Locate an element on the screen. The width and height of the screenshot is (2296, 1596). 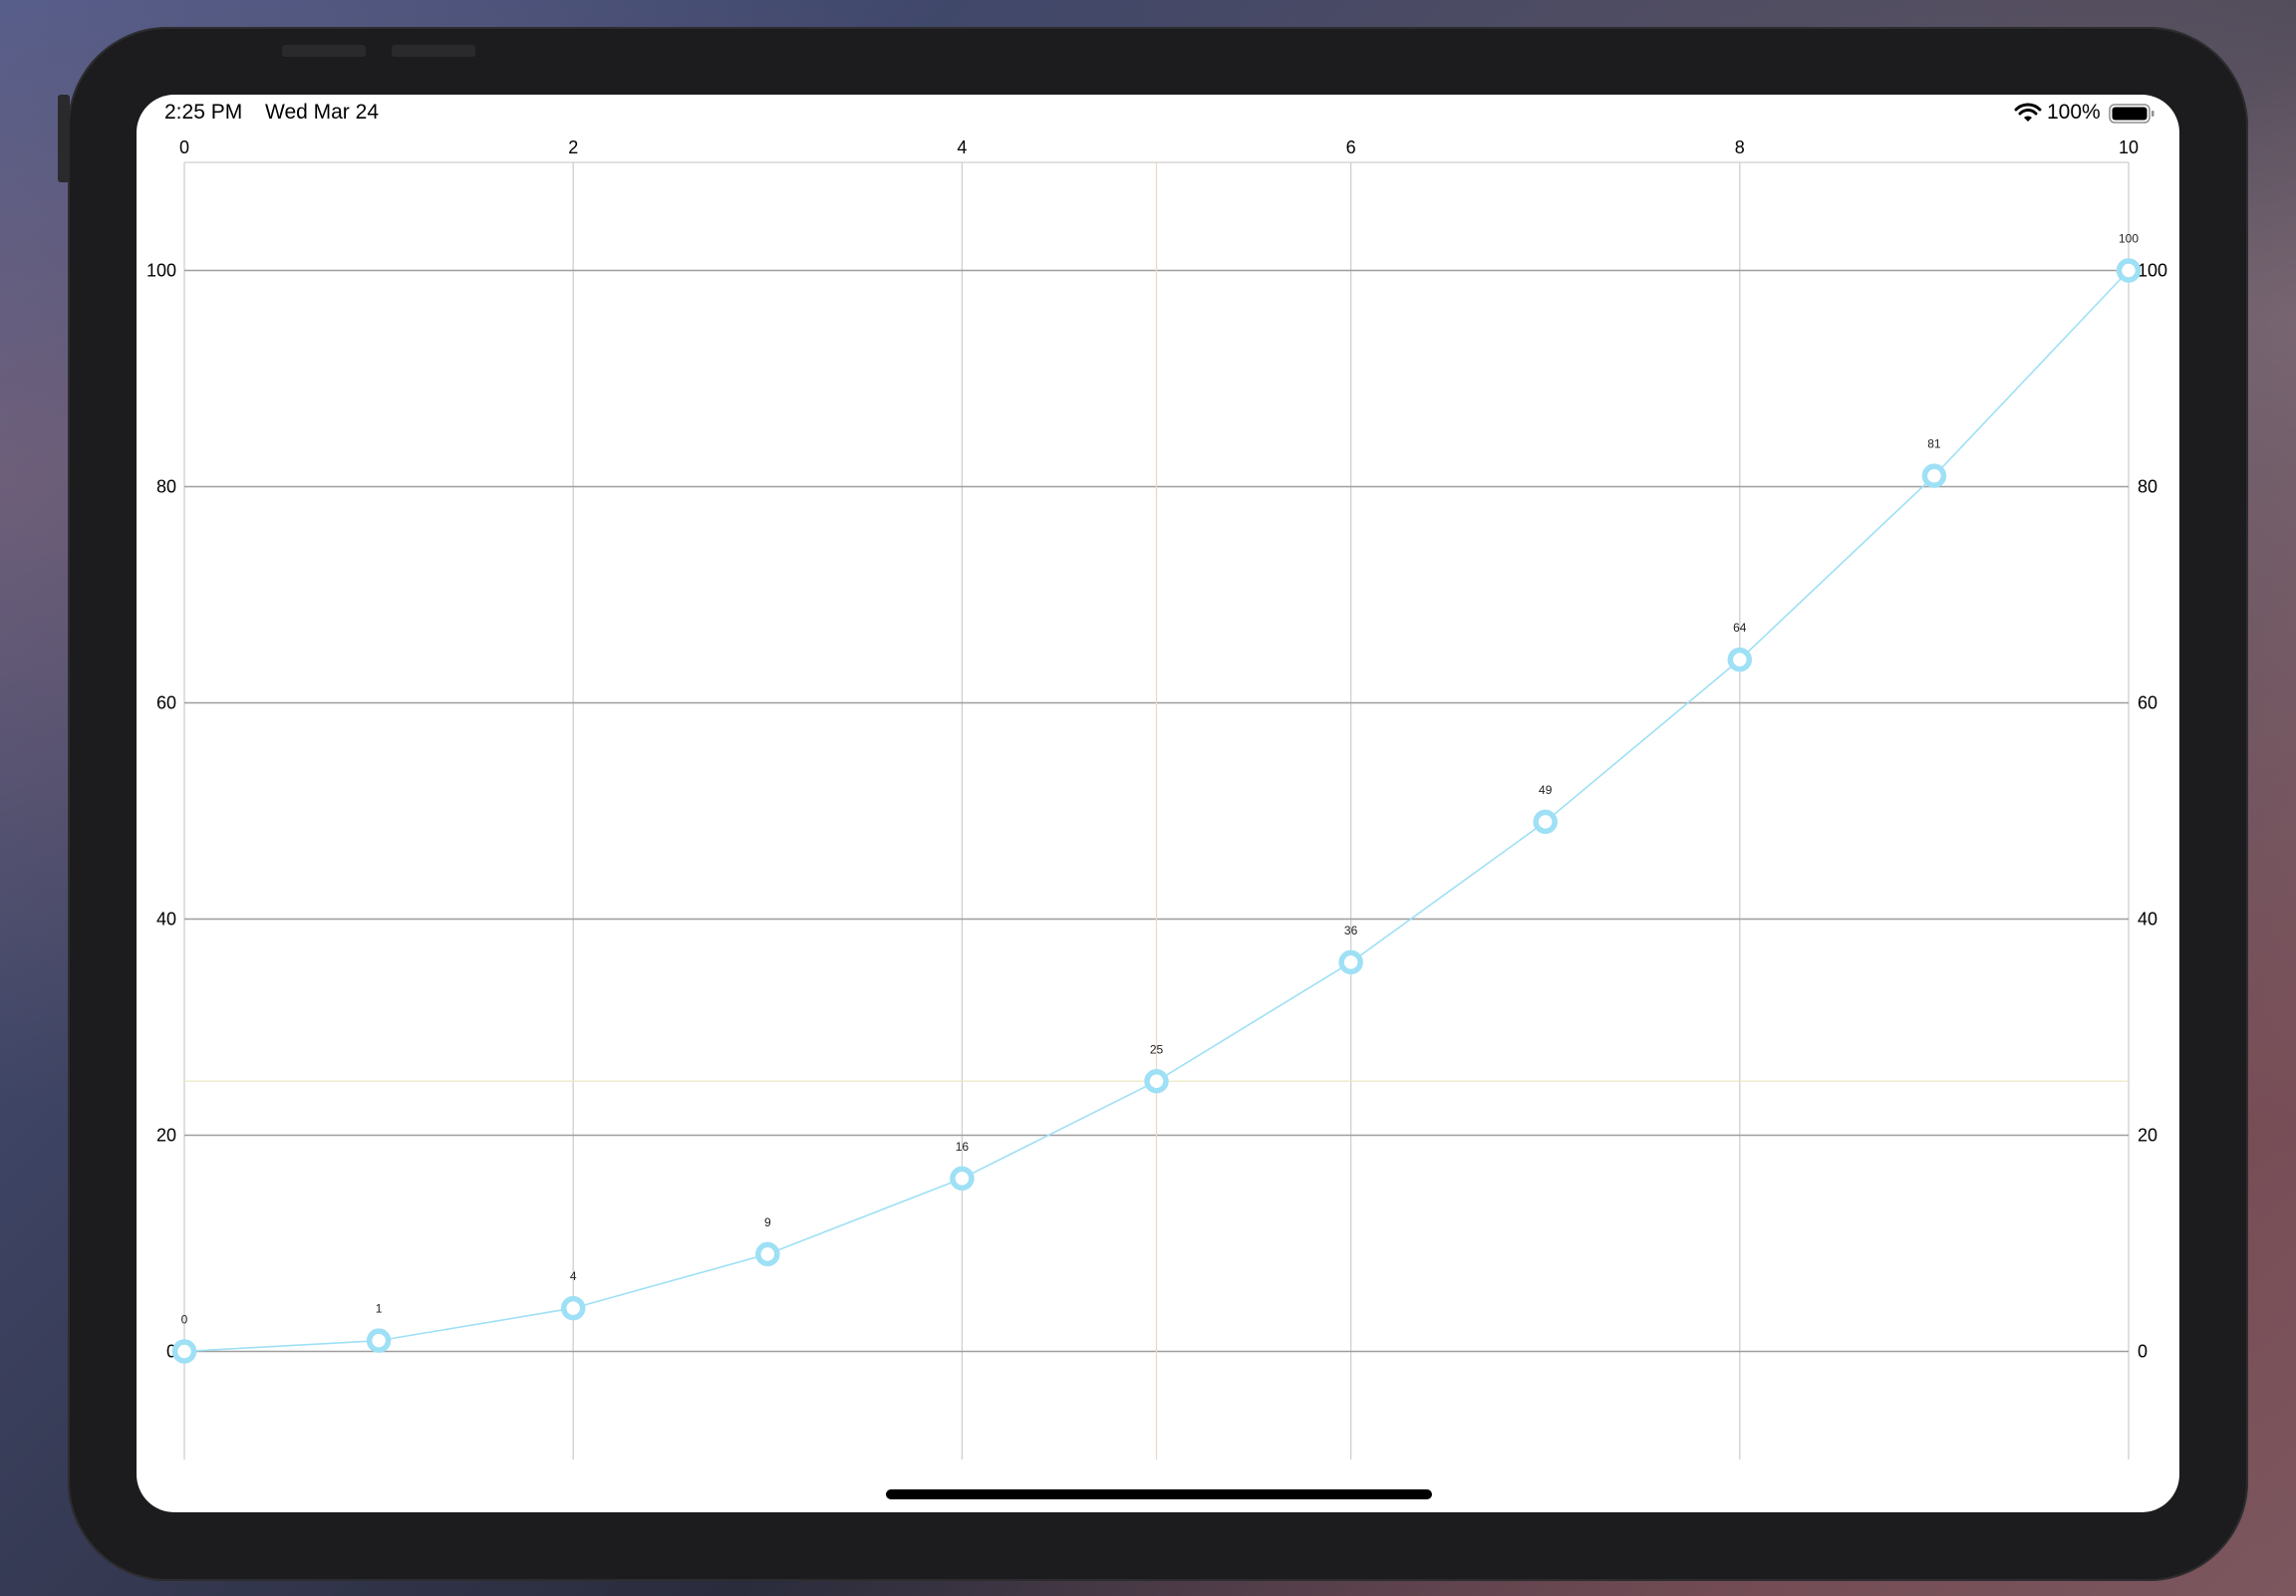
y-tick-label-left: 20 is located at coordinates (166, 1136).